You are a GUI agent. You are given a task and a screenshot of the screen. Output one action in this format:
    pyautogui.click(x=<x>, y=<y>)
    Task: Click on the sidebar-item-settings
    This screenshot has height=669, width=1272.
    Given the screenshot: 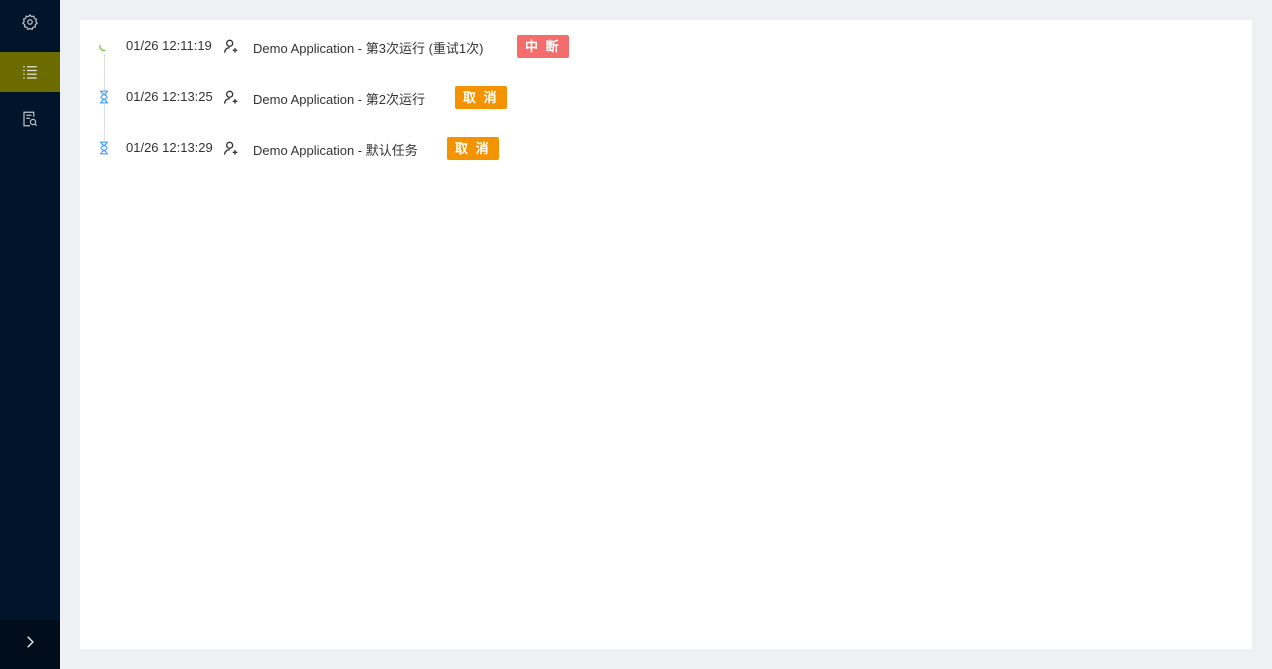 What is the action you would take?
    pyautogui.click(x=30, y=22)
    